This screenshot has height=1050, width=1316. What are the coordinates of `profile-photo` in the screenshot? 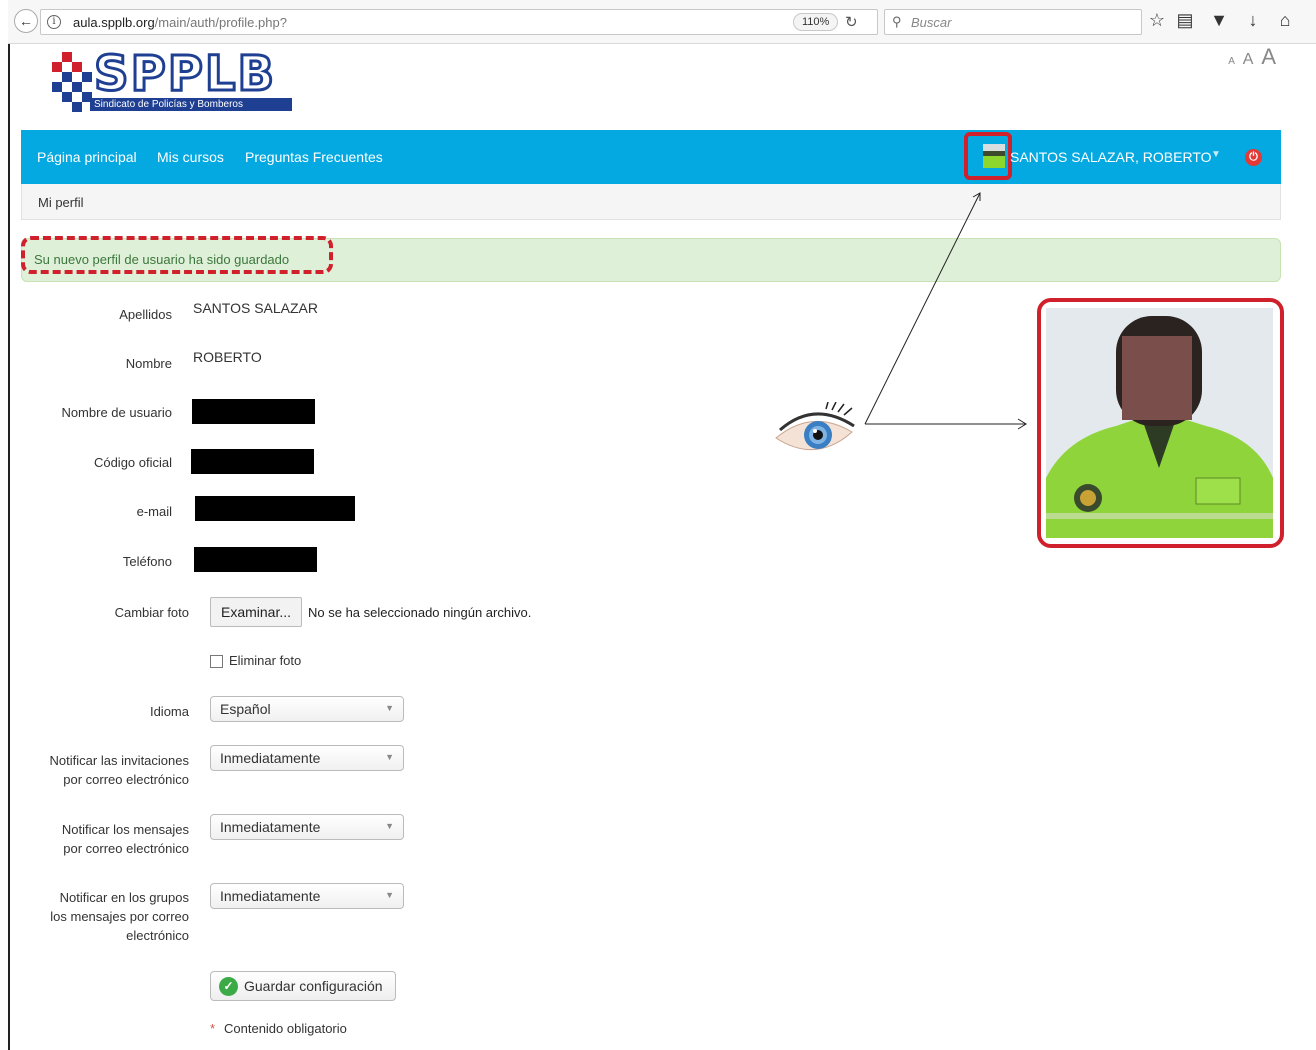 It's located at (1159, 423).